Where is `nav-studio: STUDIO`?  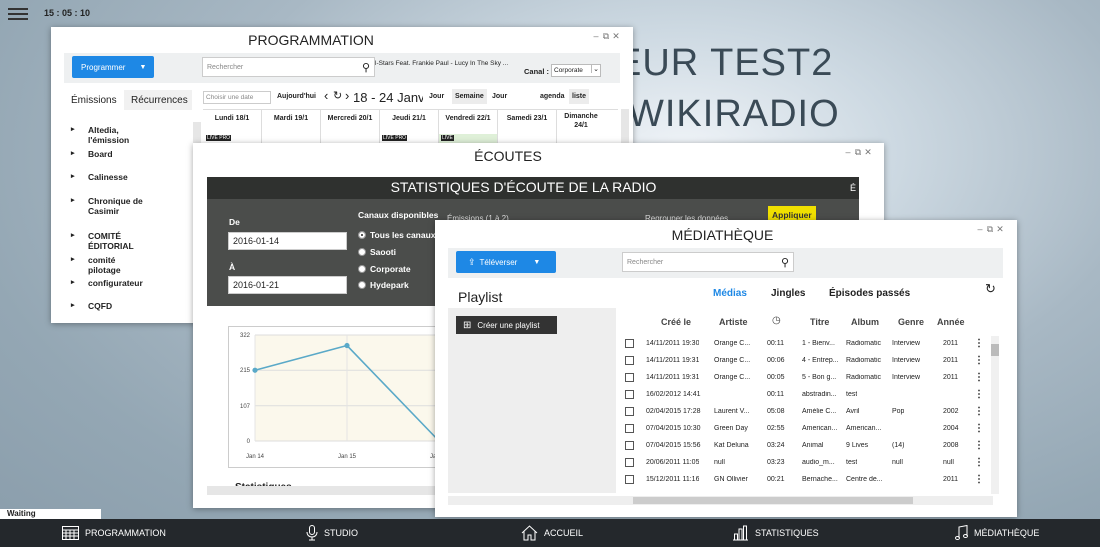
nav-studio: STUDIO is located at coordinates (332, 533).